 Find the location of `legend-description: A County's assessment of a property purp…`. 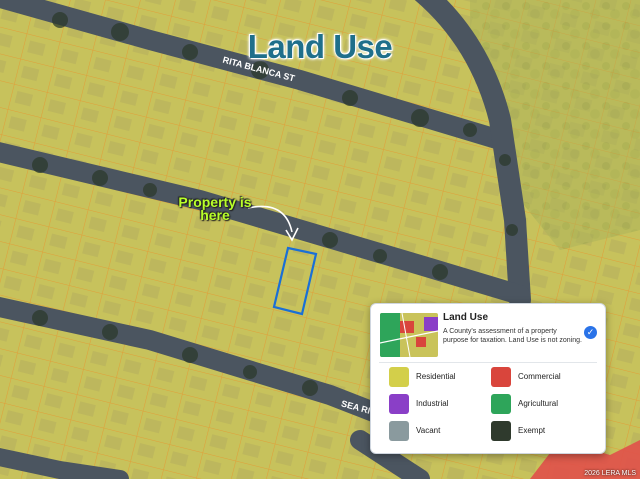

legend-description: A County's assessment of a property purp… is located at coordinates (512, 336).